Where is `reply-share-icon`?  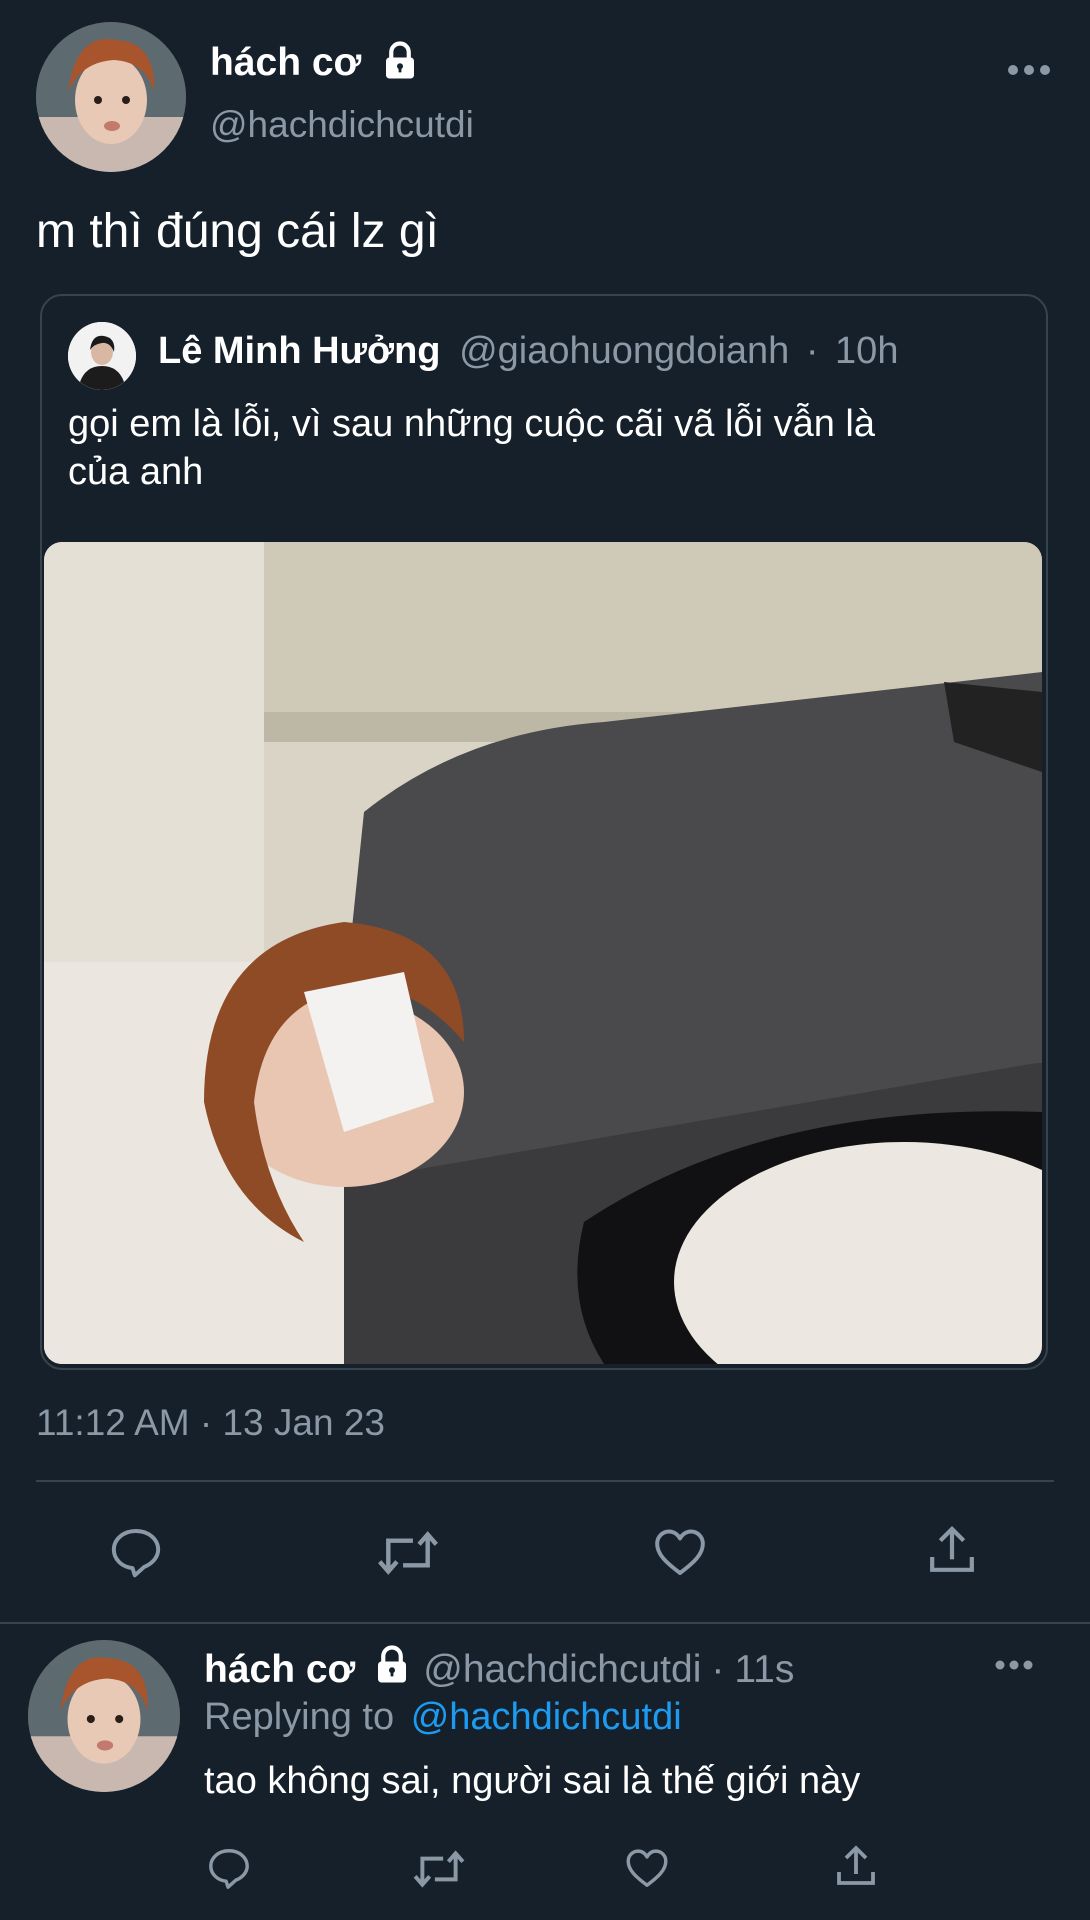 reply-share-icon is located at coordinates (856, 1866).